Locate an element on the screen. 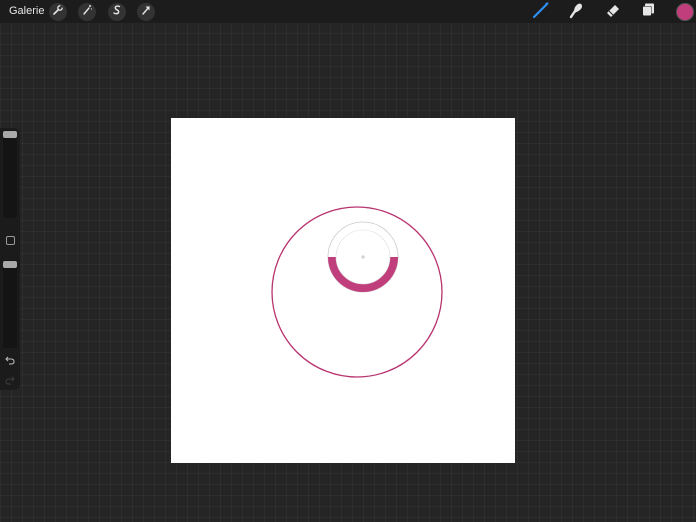 Image resolution: width=696 pixels, height=522 pixels. brush-tool-button is located at coordinates (541, 12).